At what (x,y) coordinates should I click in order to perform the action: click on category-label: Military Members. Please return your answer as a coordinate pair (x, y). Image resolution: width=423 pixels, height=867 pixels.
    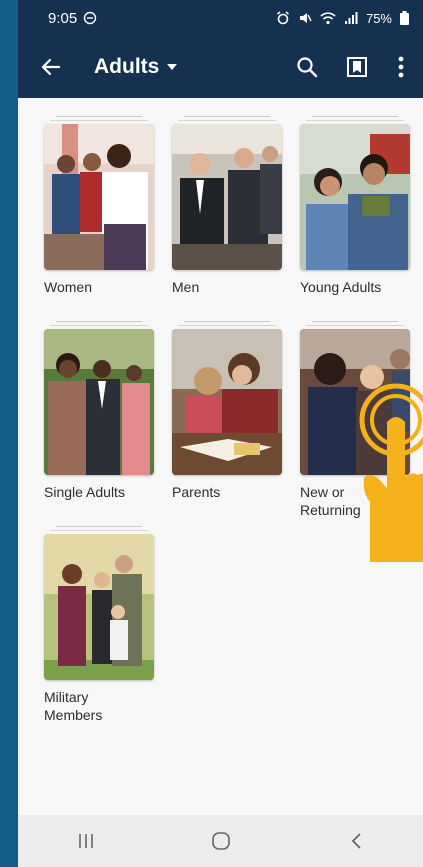
    Looking at the image, I should click on (73, 706).